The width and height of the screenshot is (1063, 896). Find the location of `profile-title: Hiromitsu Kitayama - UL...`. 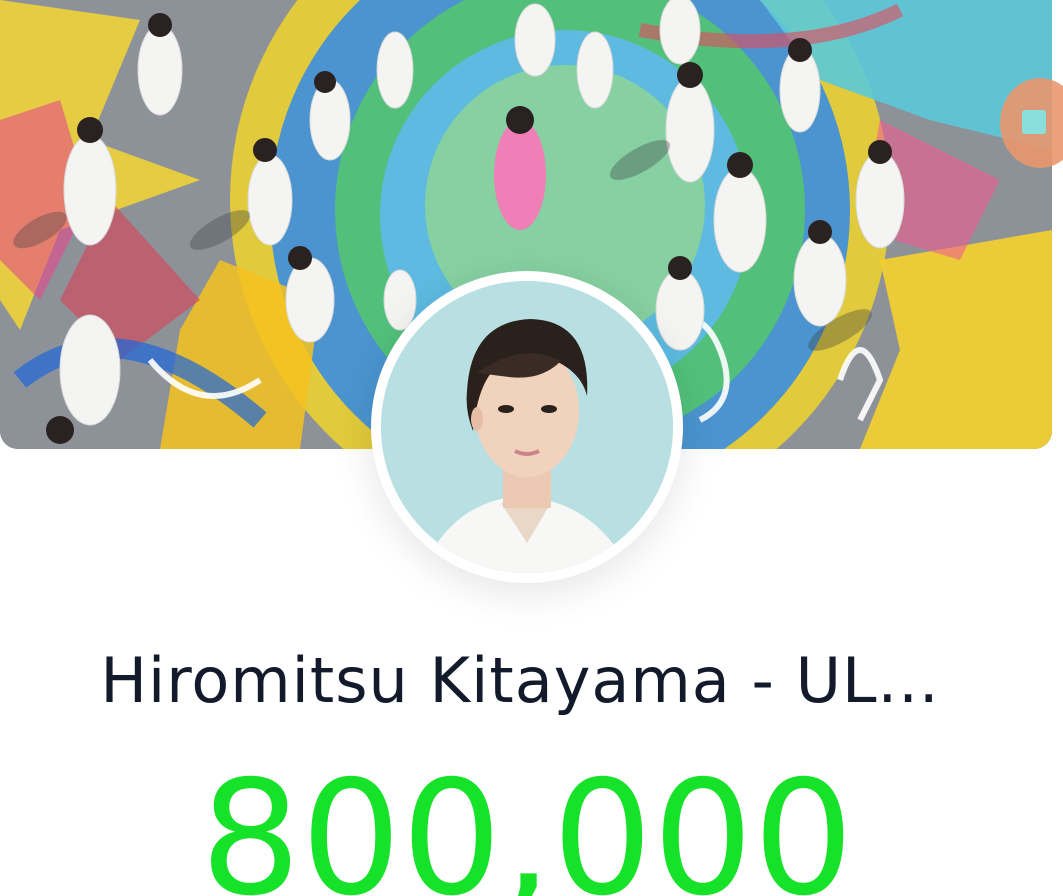

profile-title: Hiromitsu Kitayama - UL... is located at coordinates (520, 680).